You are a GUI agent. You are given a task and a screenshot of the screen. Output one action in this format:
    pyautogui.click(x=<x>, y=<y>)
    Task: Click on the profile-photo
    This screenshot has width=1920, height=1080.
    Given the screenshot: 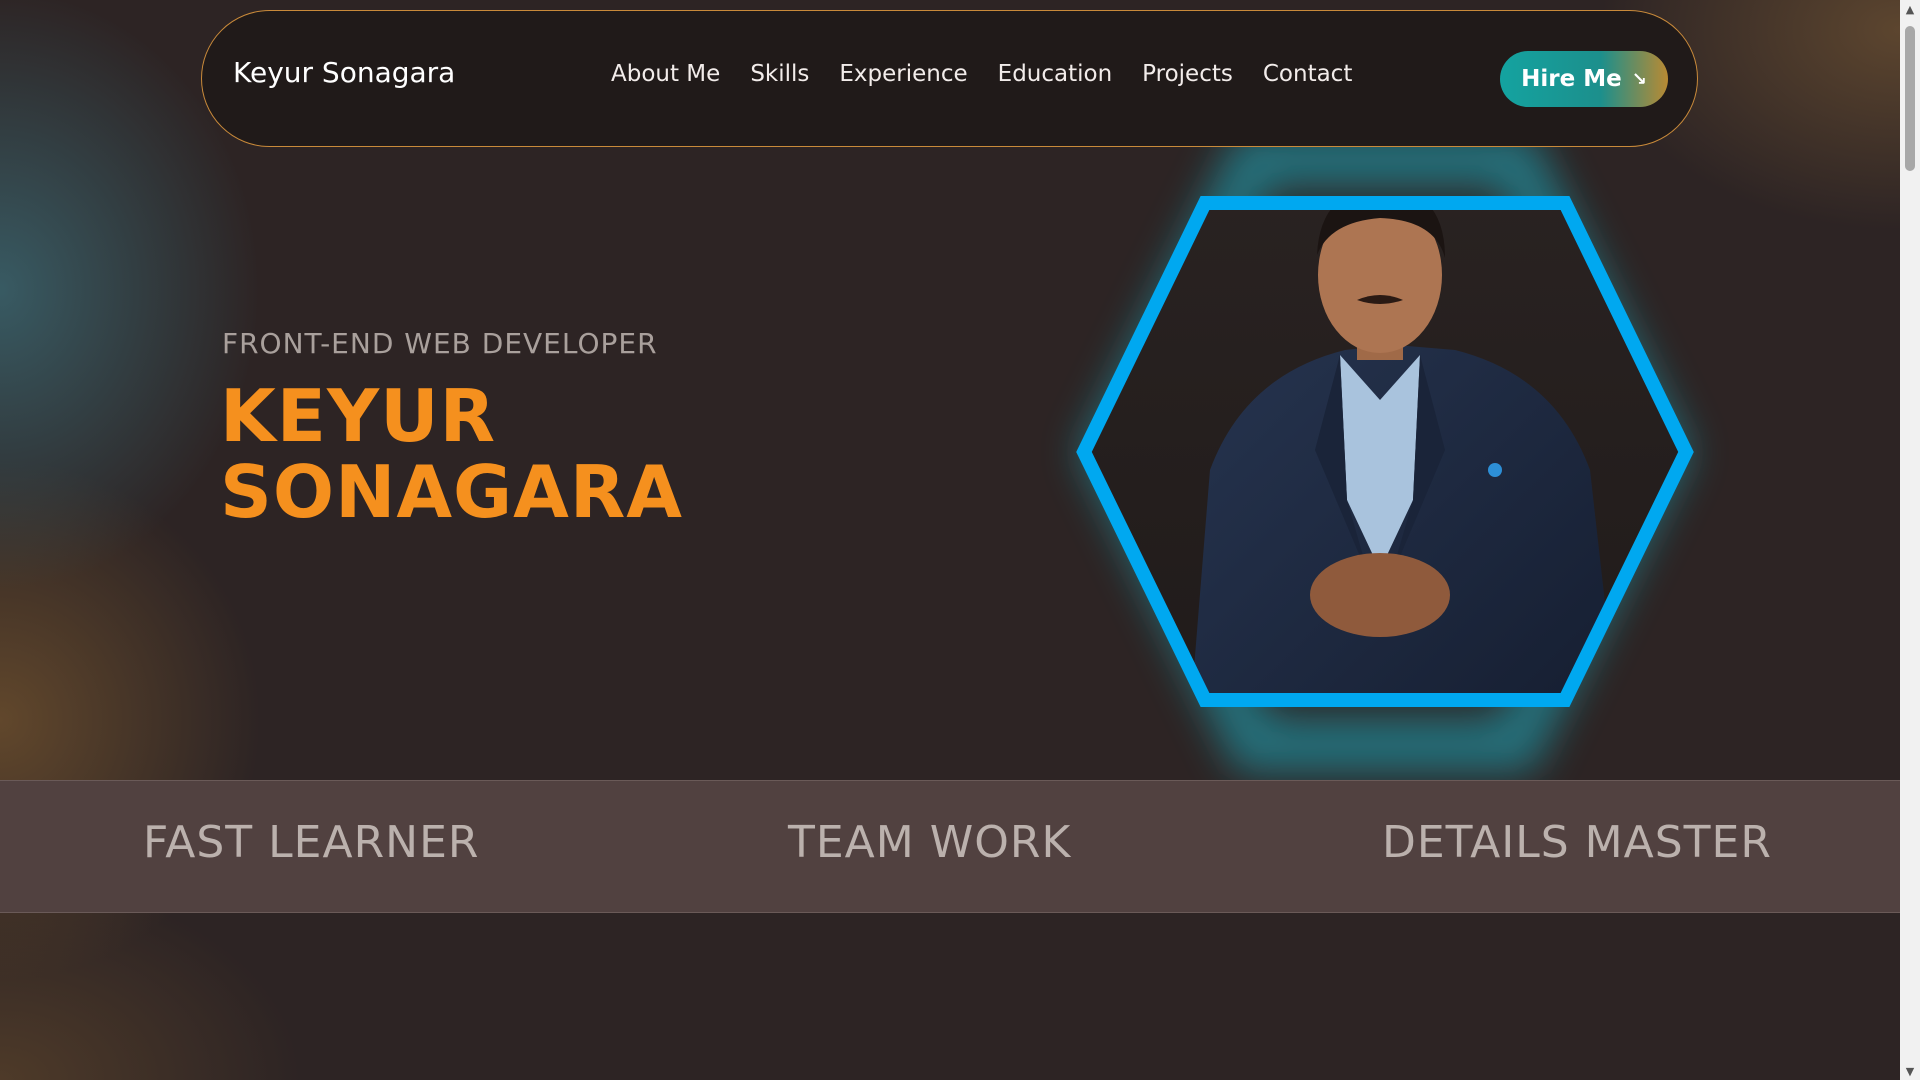 What is the action you would take?
    pyautogui.click(x=1385, y=451)
    